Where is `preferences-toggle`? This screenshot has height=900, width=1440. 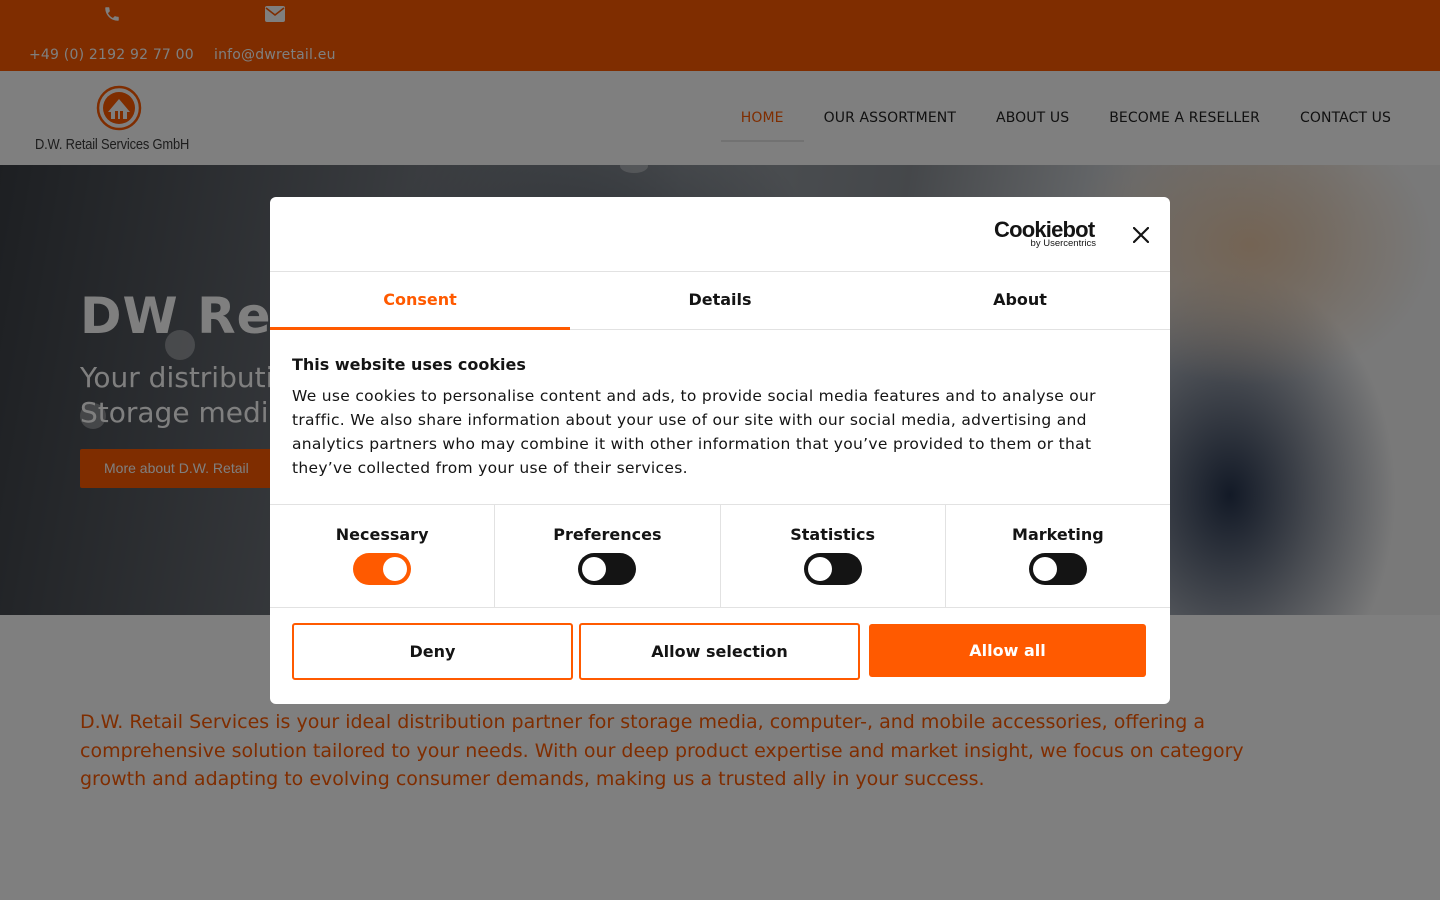 preferences-toggle is located at coordinates (607, 569).